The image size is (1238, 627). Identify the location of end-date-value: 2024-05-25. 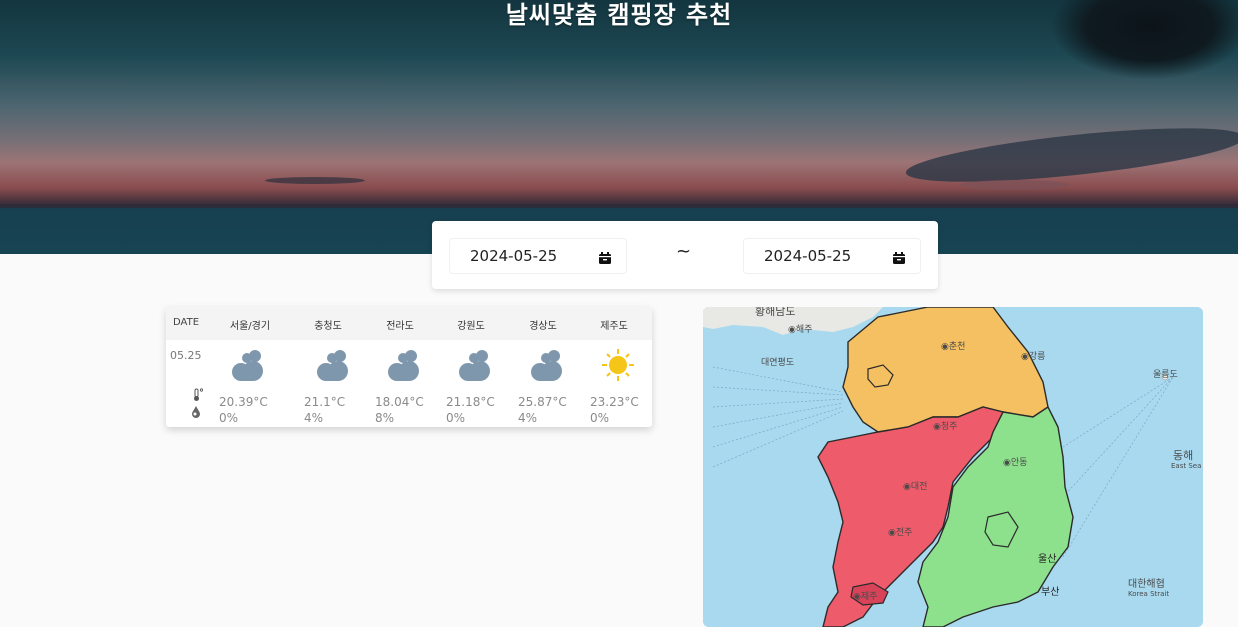
(808, 256).